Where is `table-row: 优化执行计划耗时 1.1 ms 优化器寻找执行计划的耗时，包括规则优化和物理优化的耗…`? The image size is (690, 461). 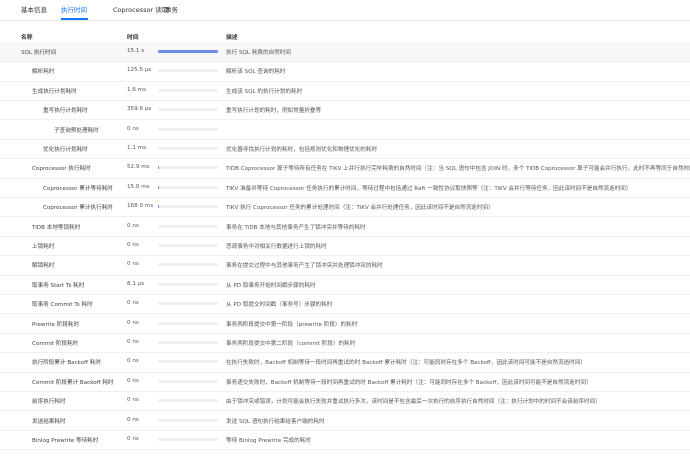
table-row: 优化执行计划耗时 1.1 ms 优化器寻找执行计划的耗时，包括规则优化和物理优化的耗… is located at coordinates (345, 149).